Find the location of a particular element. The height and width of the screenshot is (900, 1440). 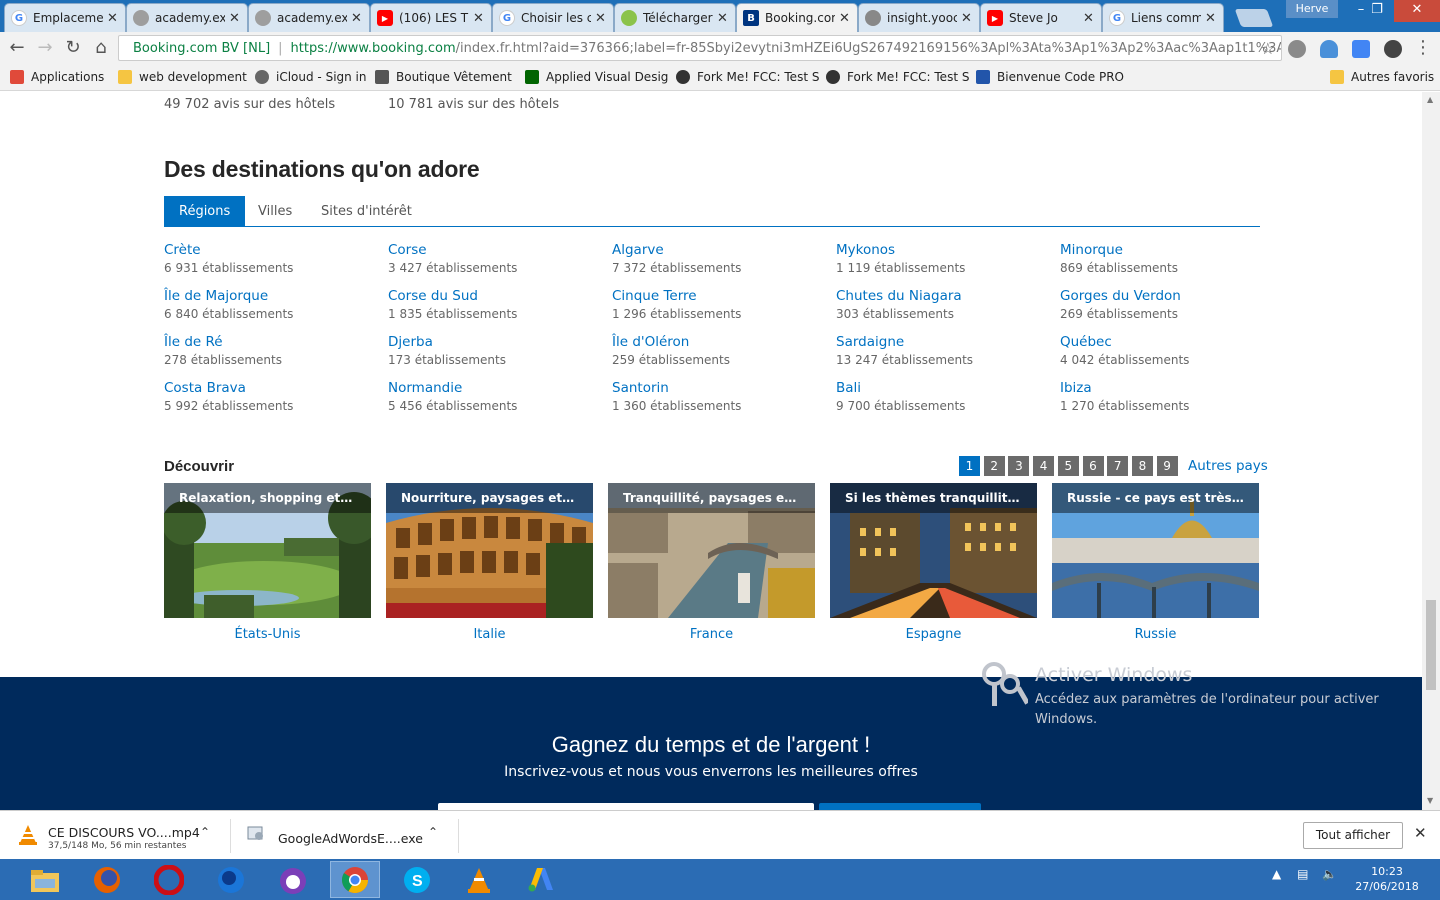

bookmark-item: iCloud - Sign in is located at coordinates (311, 77).